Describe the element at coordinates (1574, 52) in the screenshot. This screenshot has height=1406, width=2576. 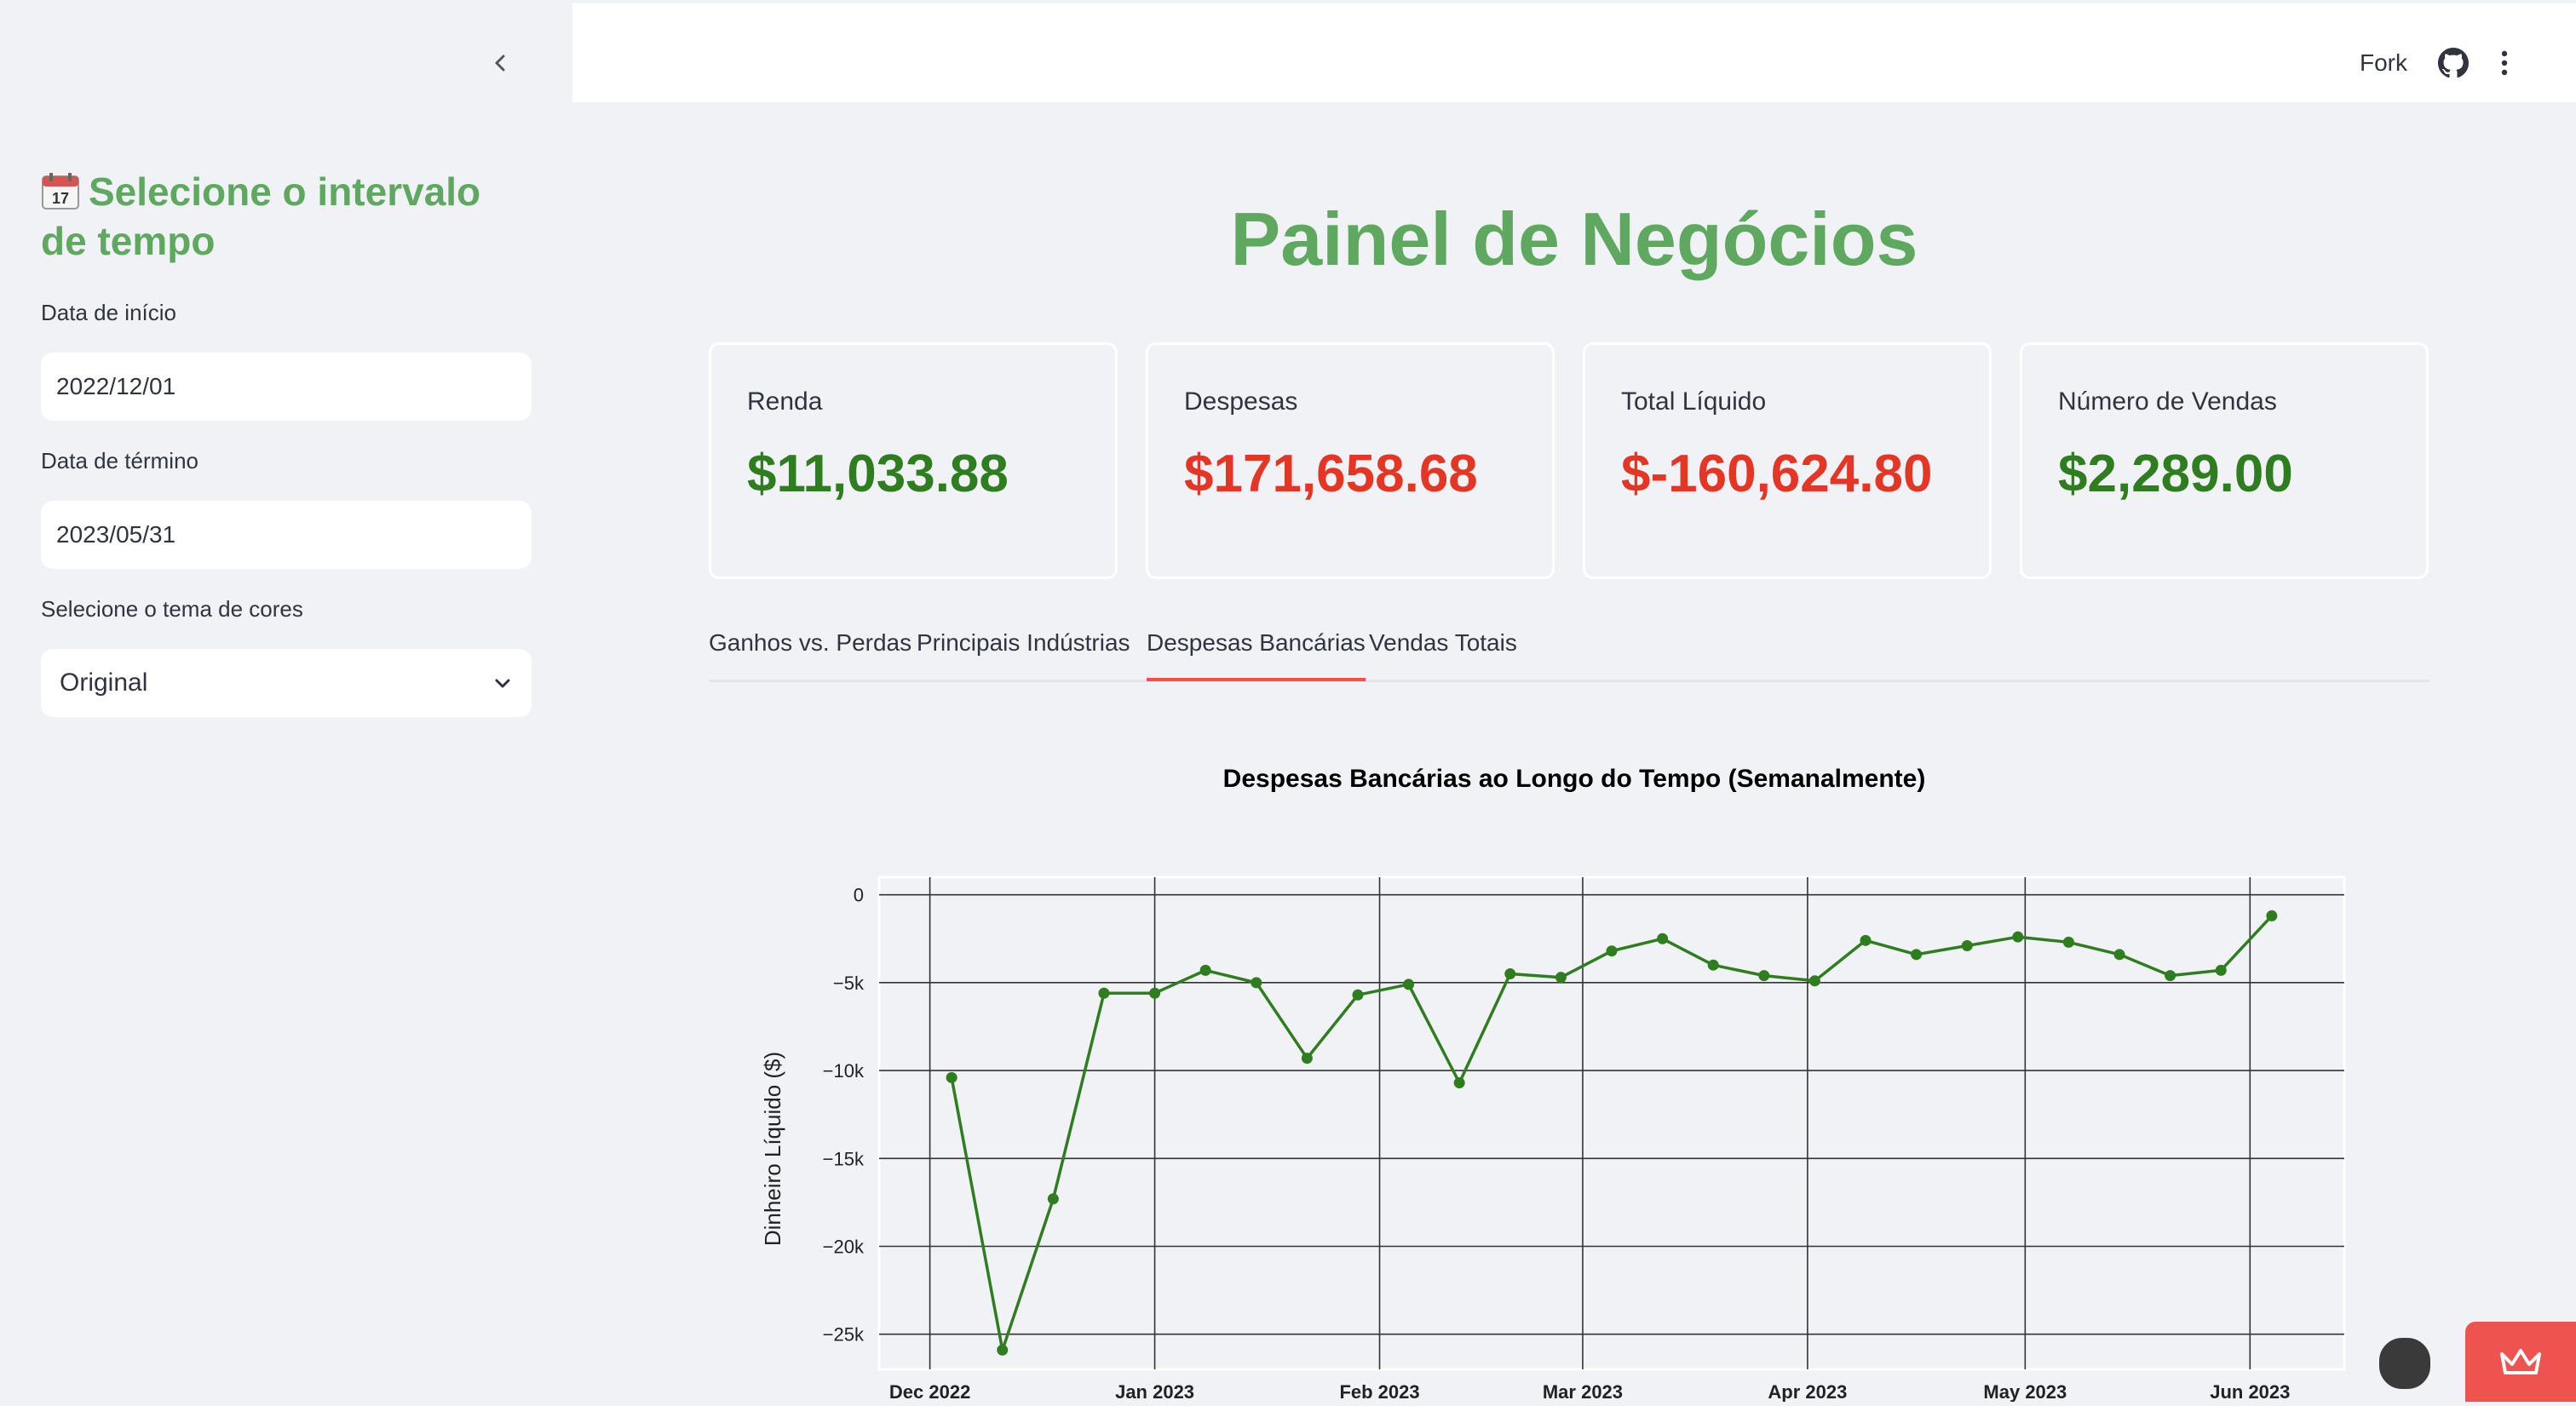
I see `app-header: Fork` at that location.